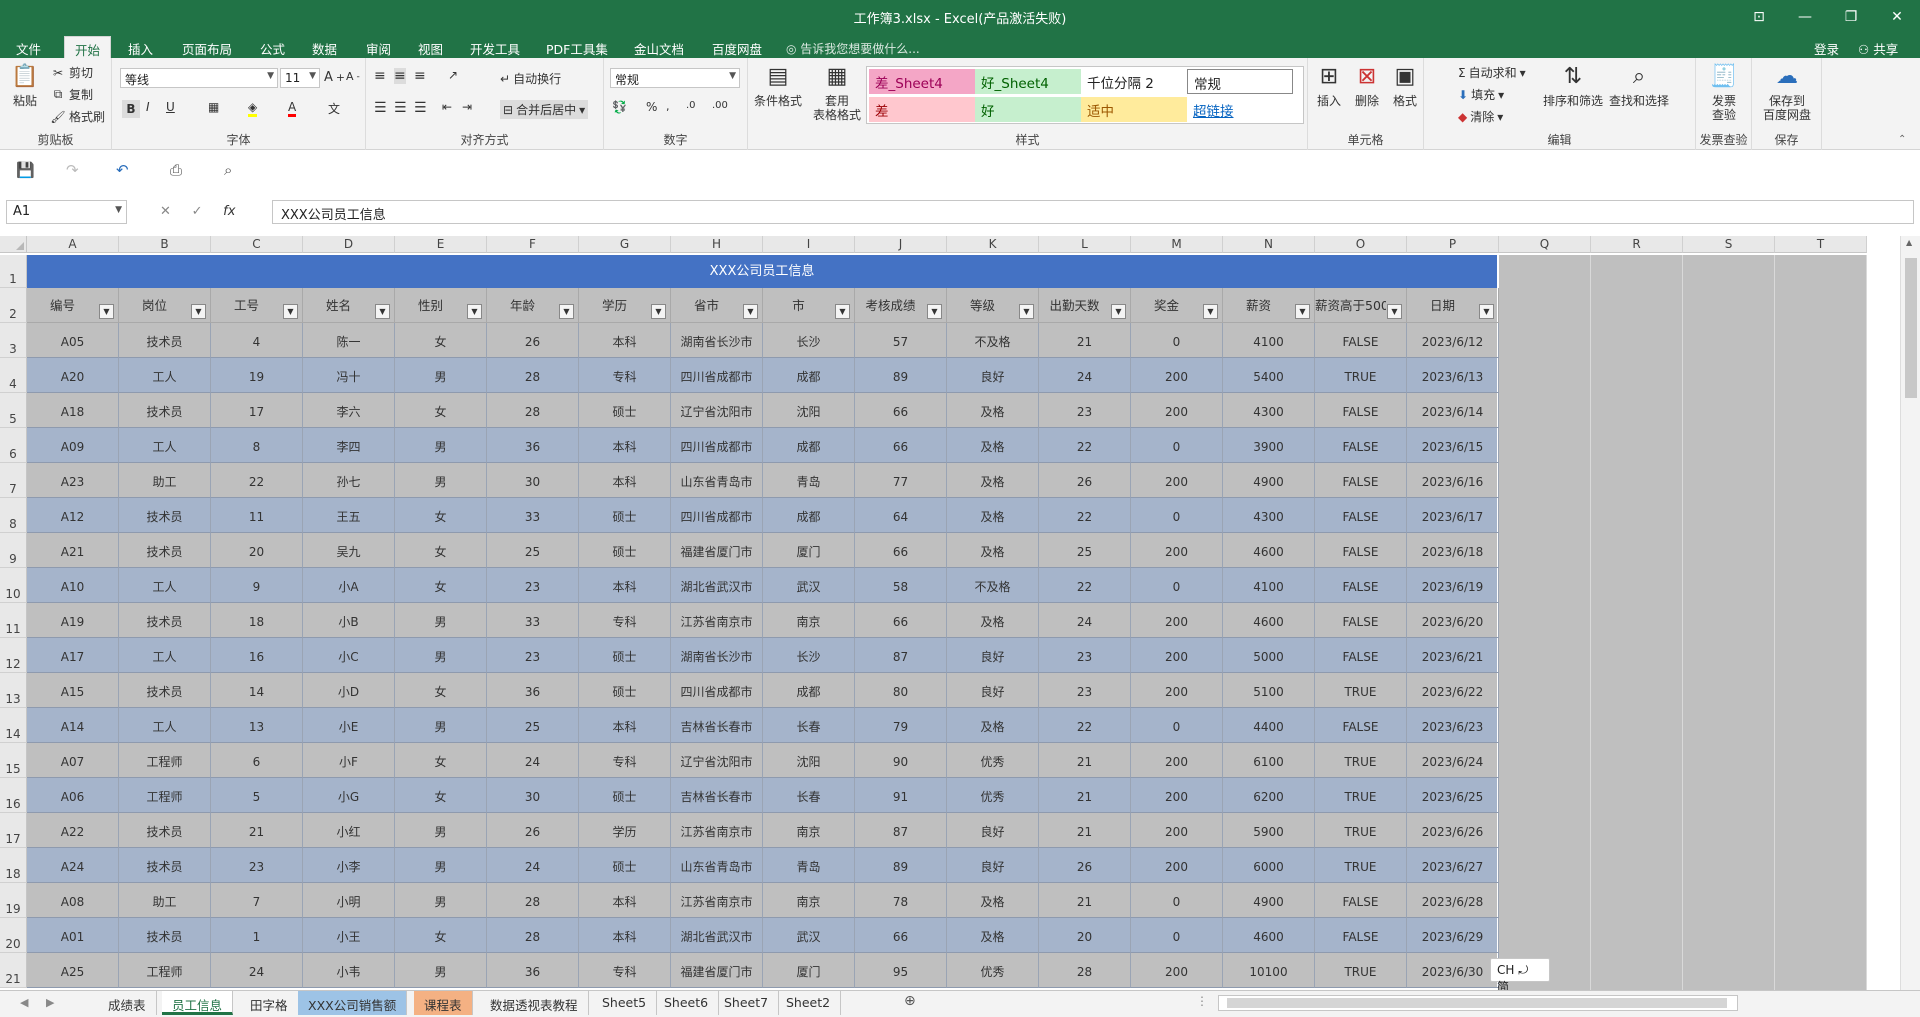 This screenshot has height=1017, width=1920. What do you see at coordinates (993, 830) in the screenshot?
I see `table-cell: 良好` at bounding box center [993, 830].